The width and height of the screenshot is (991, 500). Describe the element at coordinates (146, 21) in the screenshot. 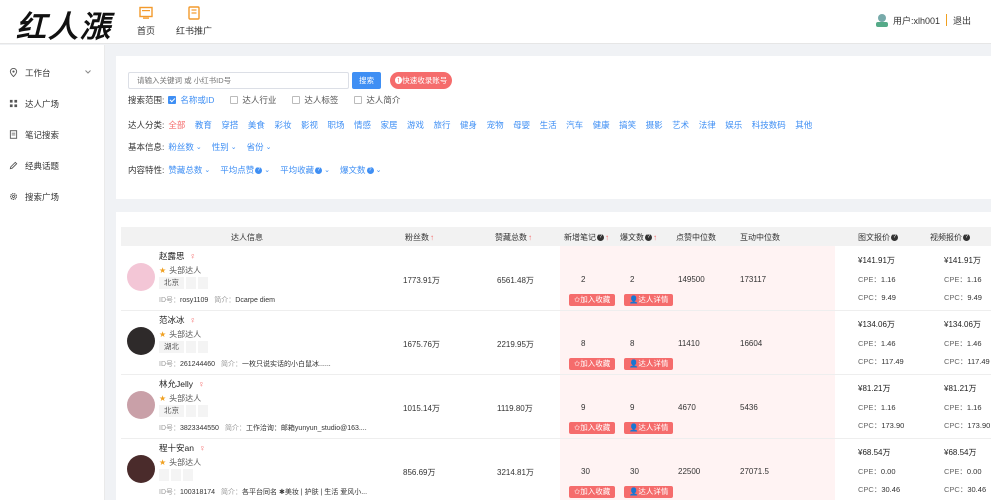

I see `nav-home: 首页` at that location.